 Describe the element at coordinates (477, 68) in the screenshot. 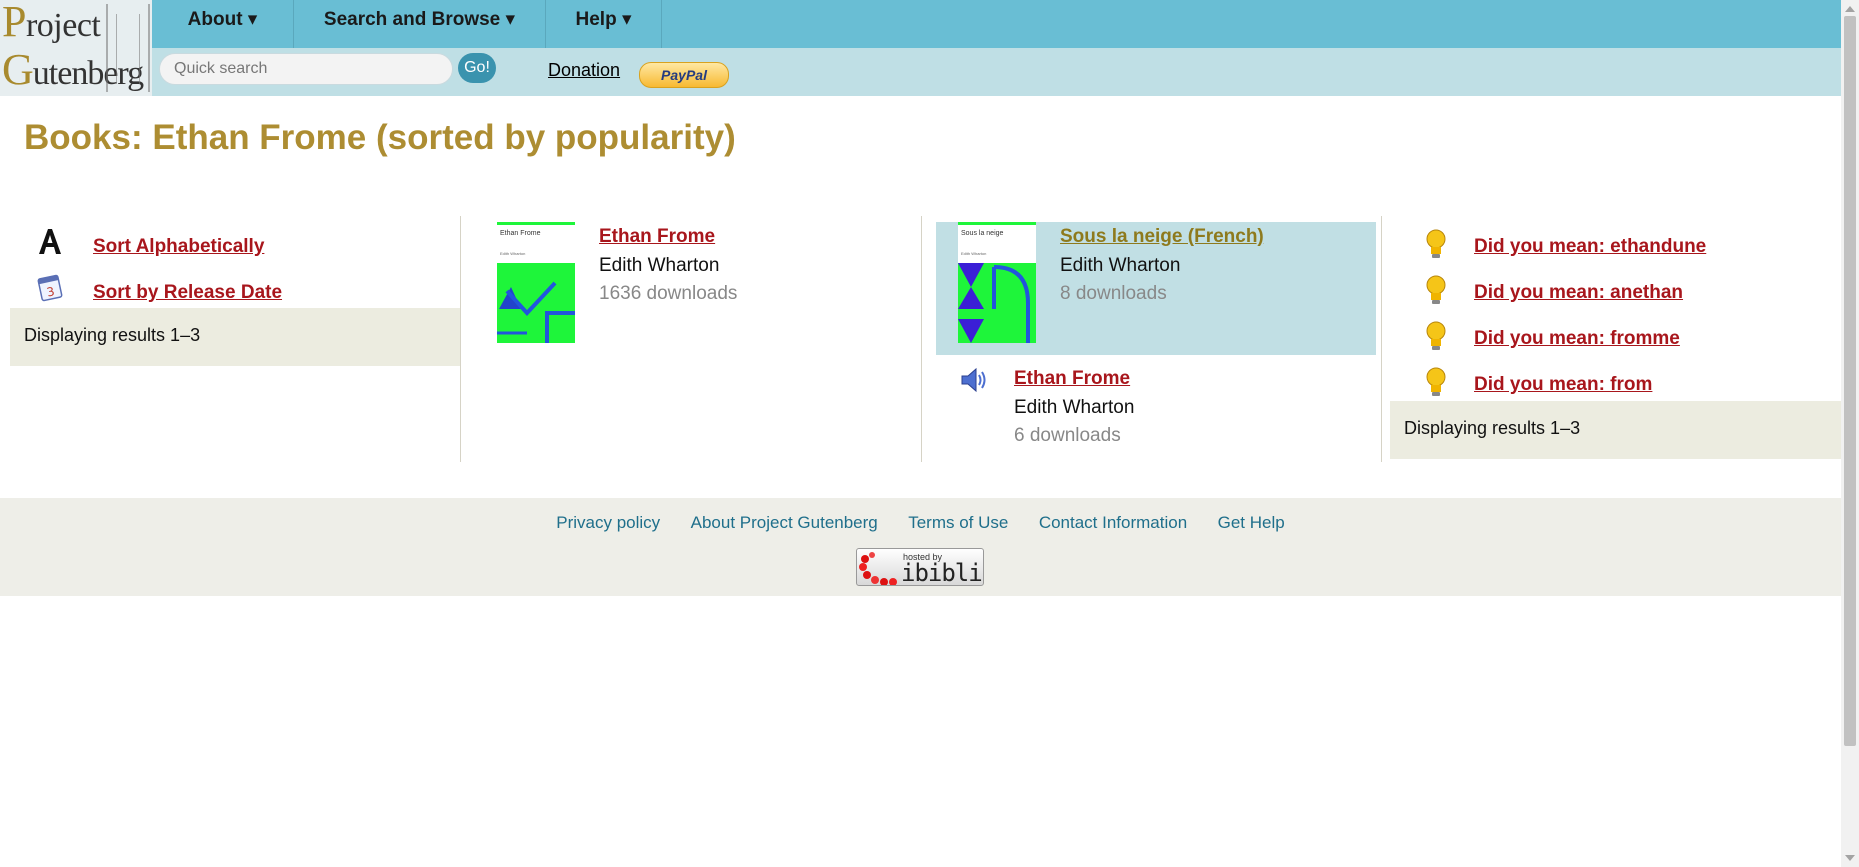

I see `search-go-button: Go!` at that location.